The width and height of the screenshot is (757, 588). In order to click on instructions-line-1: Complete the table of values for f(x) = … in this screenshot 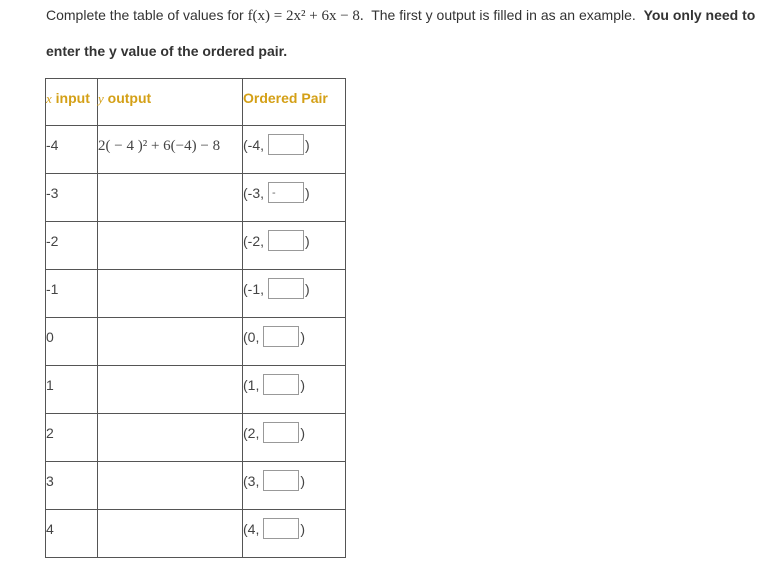, I will do `click(401, 15)`.